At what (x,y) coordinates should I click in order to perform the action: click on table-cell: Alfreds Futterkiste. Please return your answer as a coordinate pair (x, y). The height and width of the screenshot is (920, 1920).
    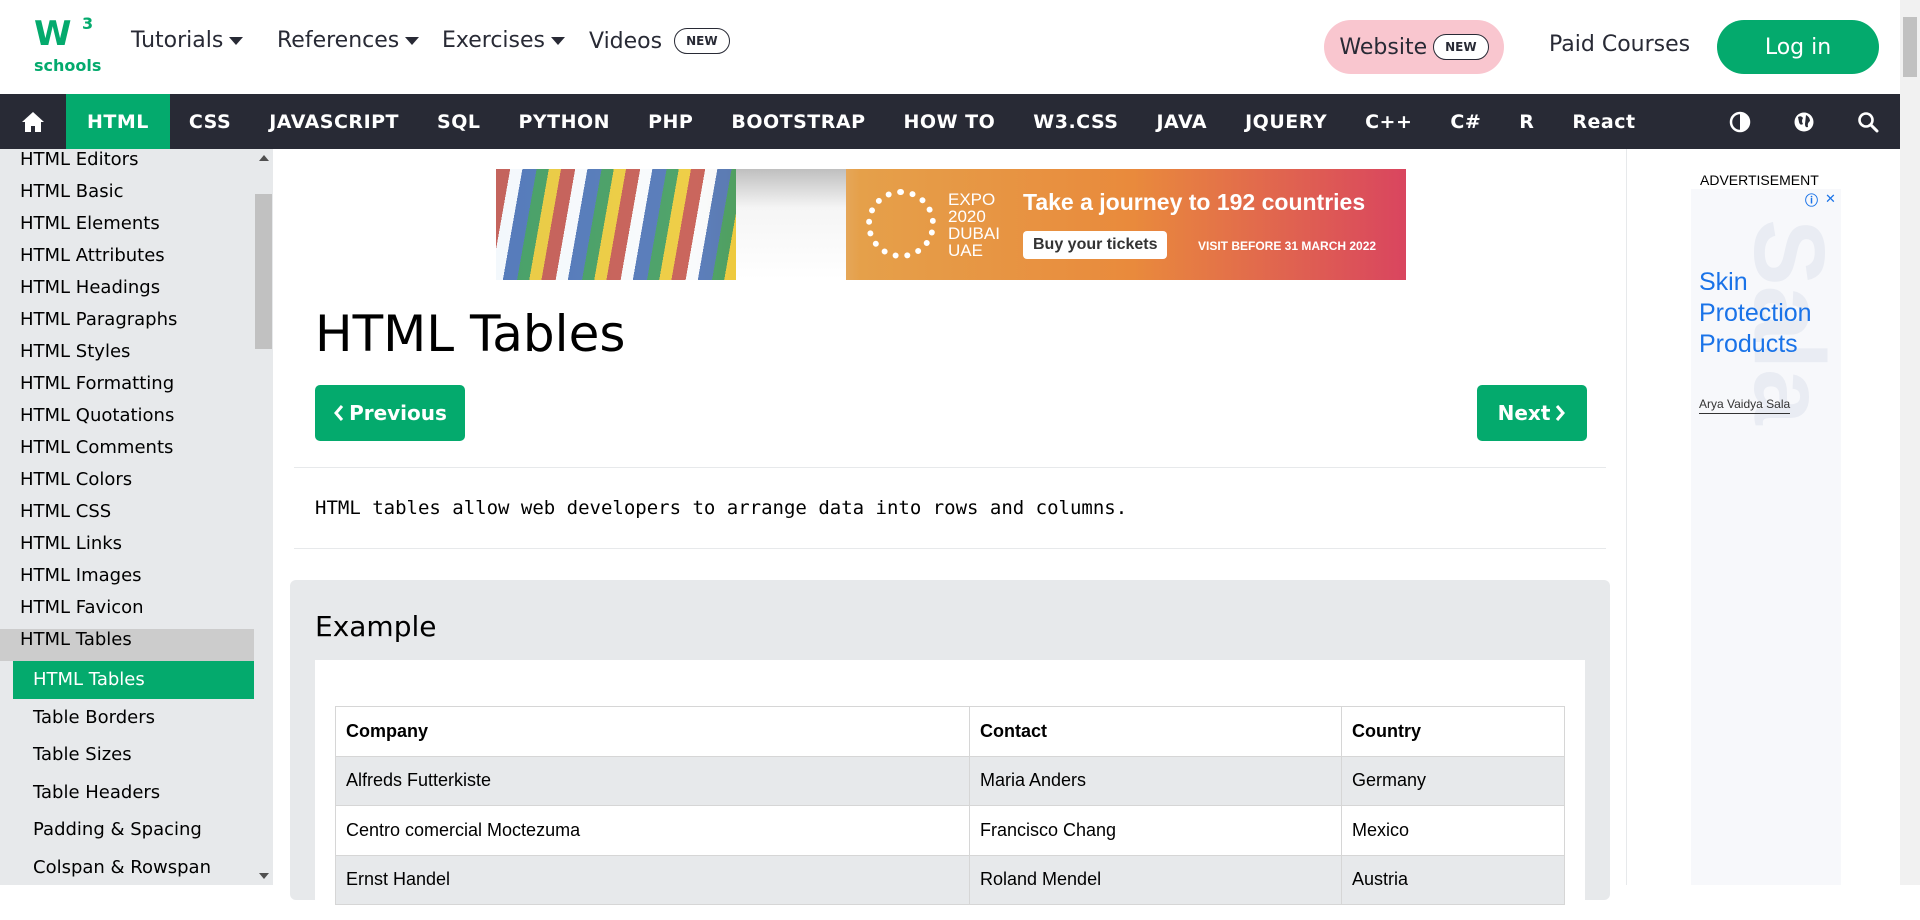
    Looking at the image, I should click on (652, 780).